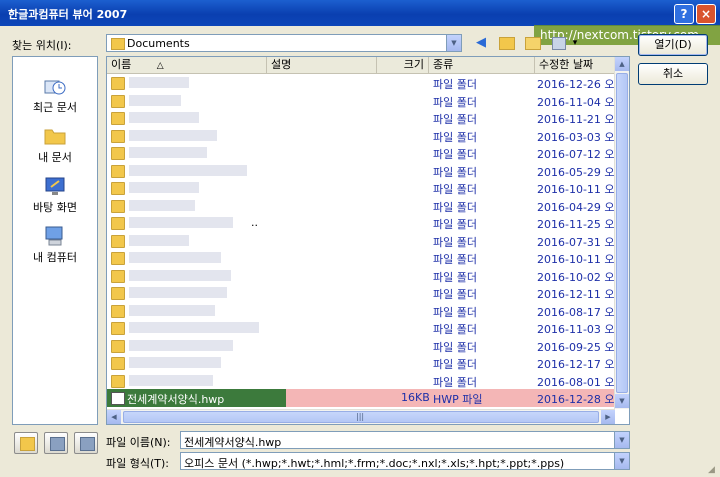  Describe the element at coordinates (403, 65) in the screenshot. I see `column-size: 크기` at that location.